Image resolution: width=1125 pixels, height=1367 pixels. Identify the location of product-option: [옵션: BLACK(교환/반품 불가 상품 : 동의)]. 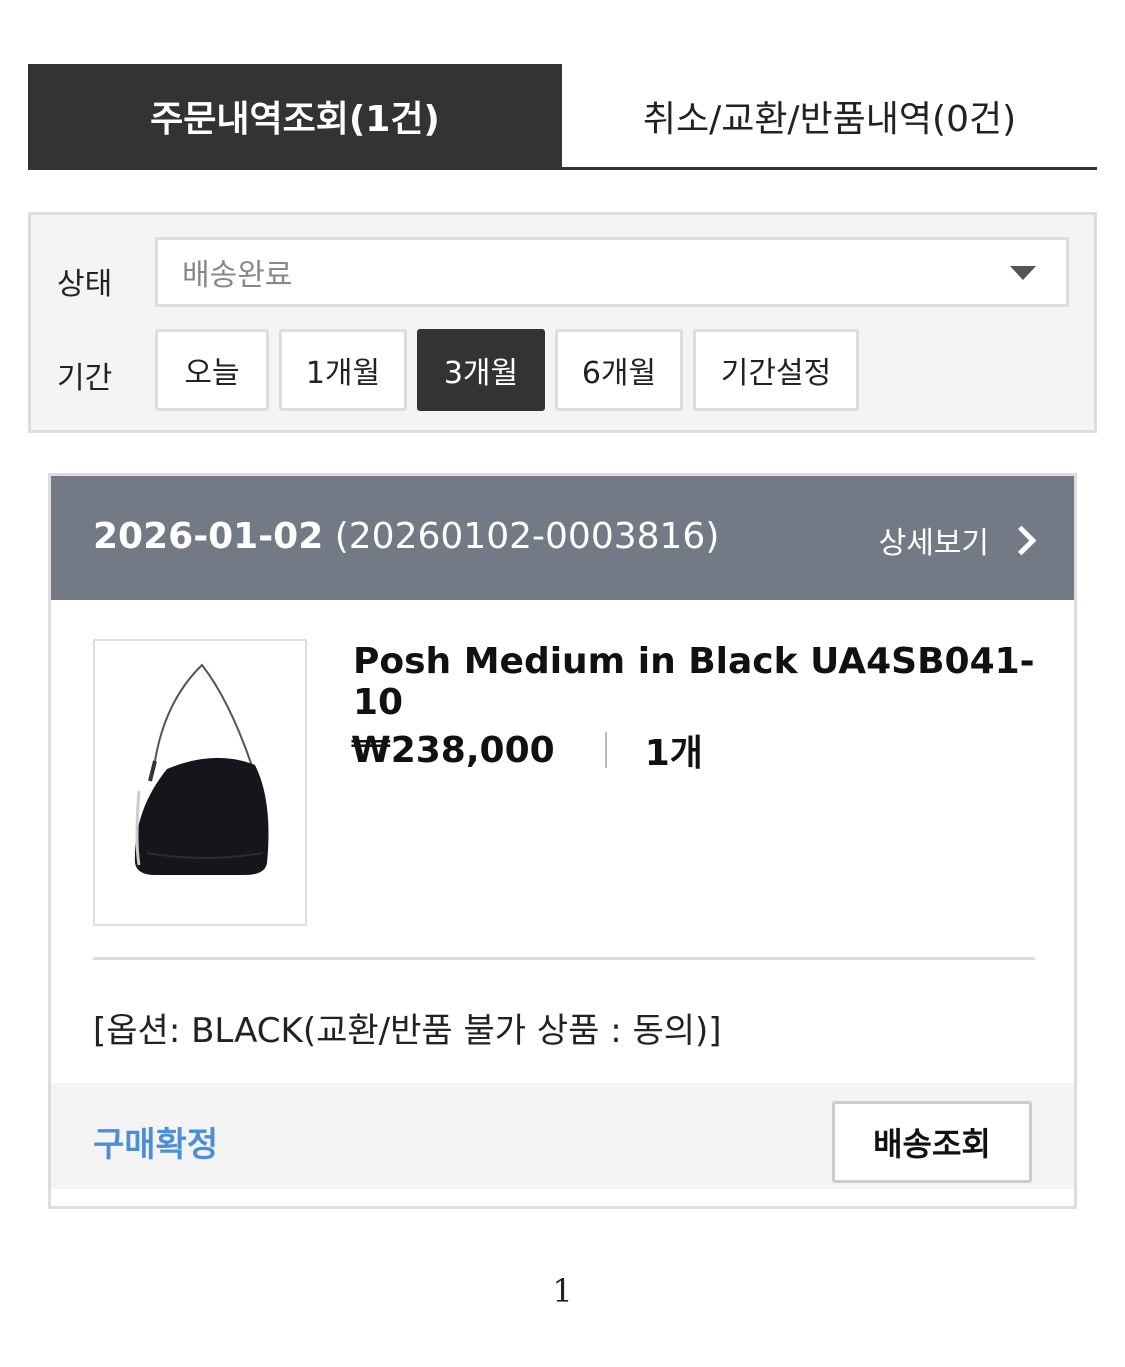
(407, 1031).